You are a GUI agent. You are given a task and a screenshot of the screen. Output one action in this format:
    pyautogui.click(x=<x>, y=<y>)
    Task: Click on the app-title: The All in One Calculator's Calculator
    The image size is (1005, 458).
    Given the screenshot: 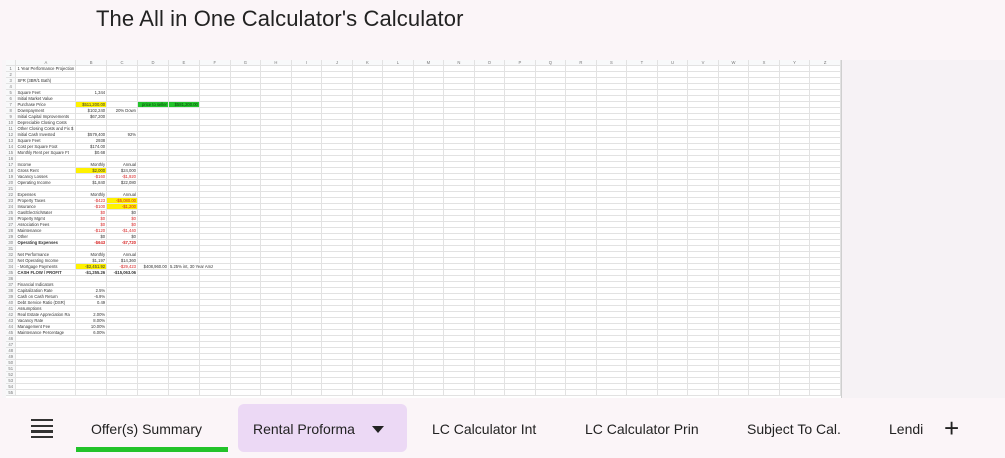 What is the action you would take?
    pyautogui.click(x=280, y=18)
    